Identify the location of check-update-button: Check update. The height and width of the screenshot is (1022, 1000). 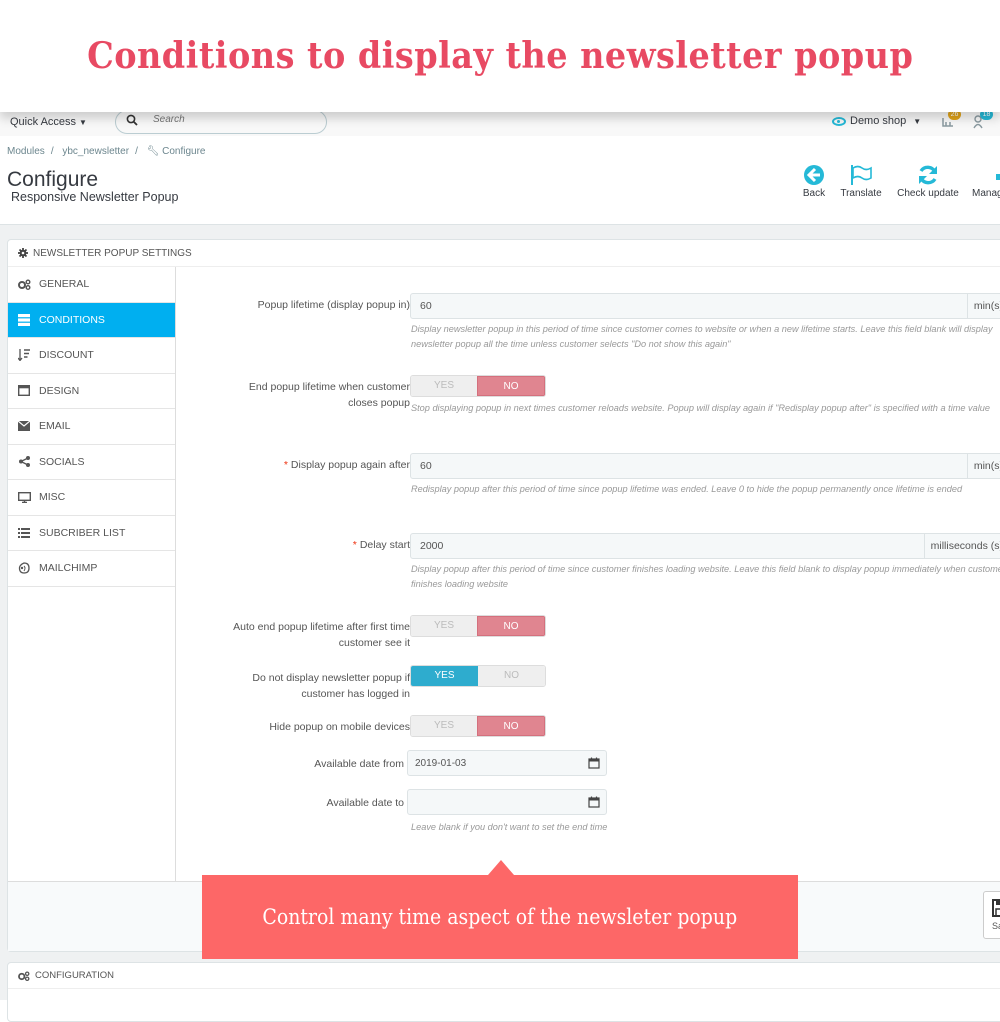
(928, 180).